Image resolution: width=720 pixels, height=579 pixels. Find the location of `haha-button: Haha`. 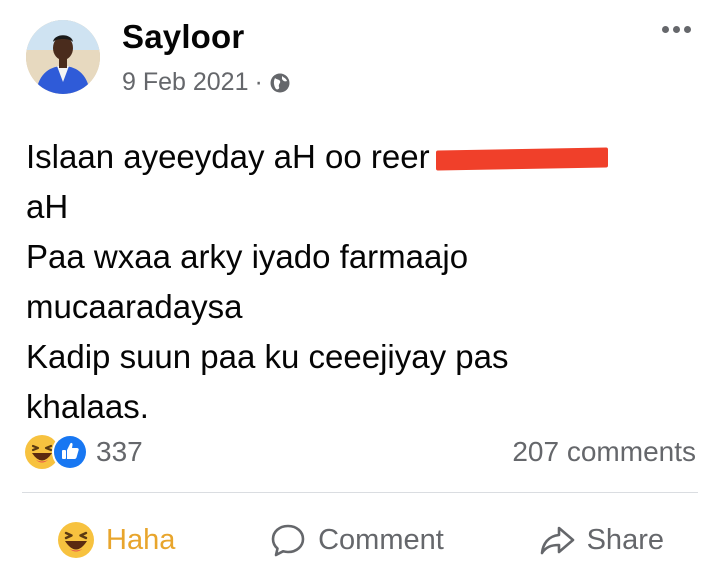

haha-button: Haha is located at coordinates (115, 540).